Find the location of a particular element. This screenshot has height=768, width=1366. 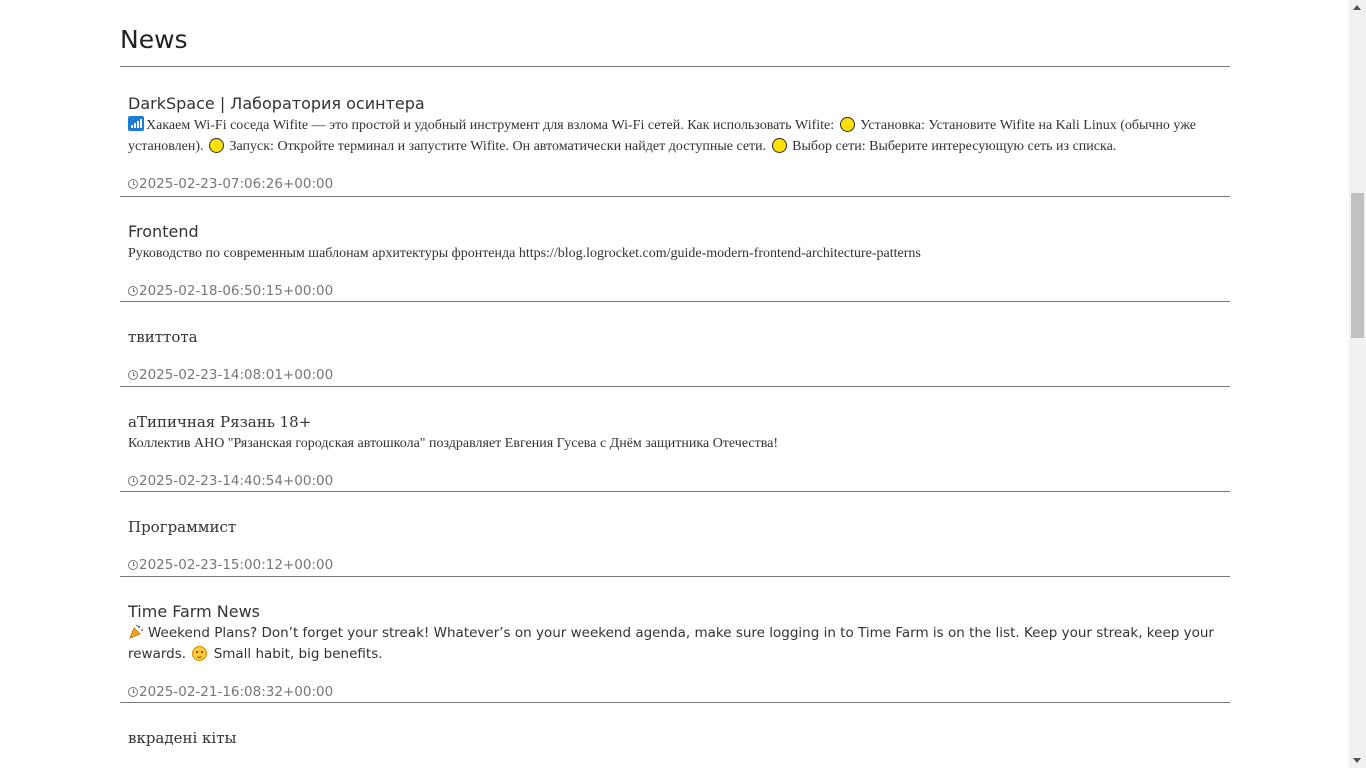

vertical-scrollbar is located at coordinates (1357, 384).